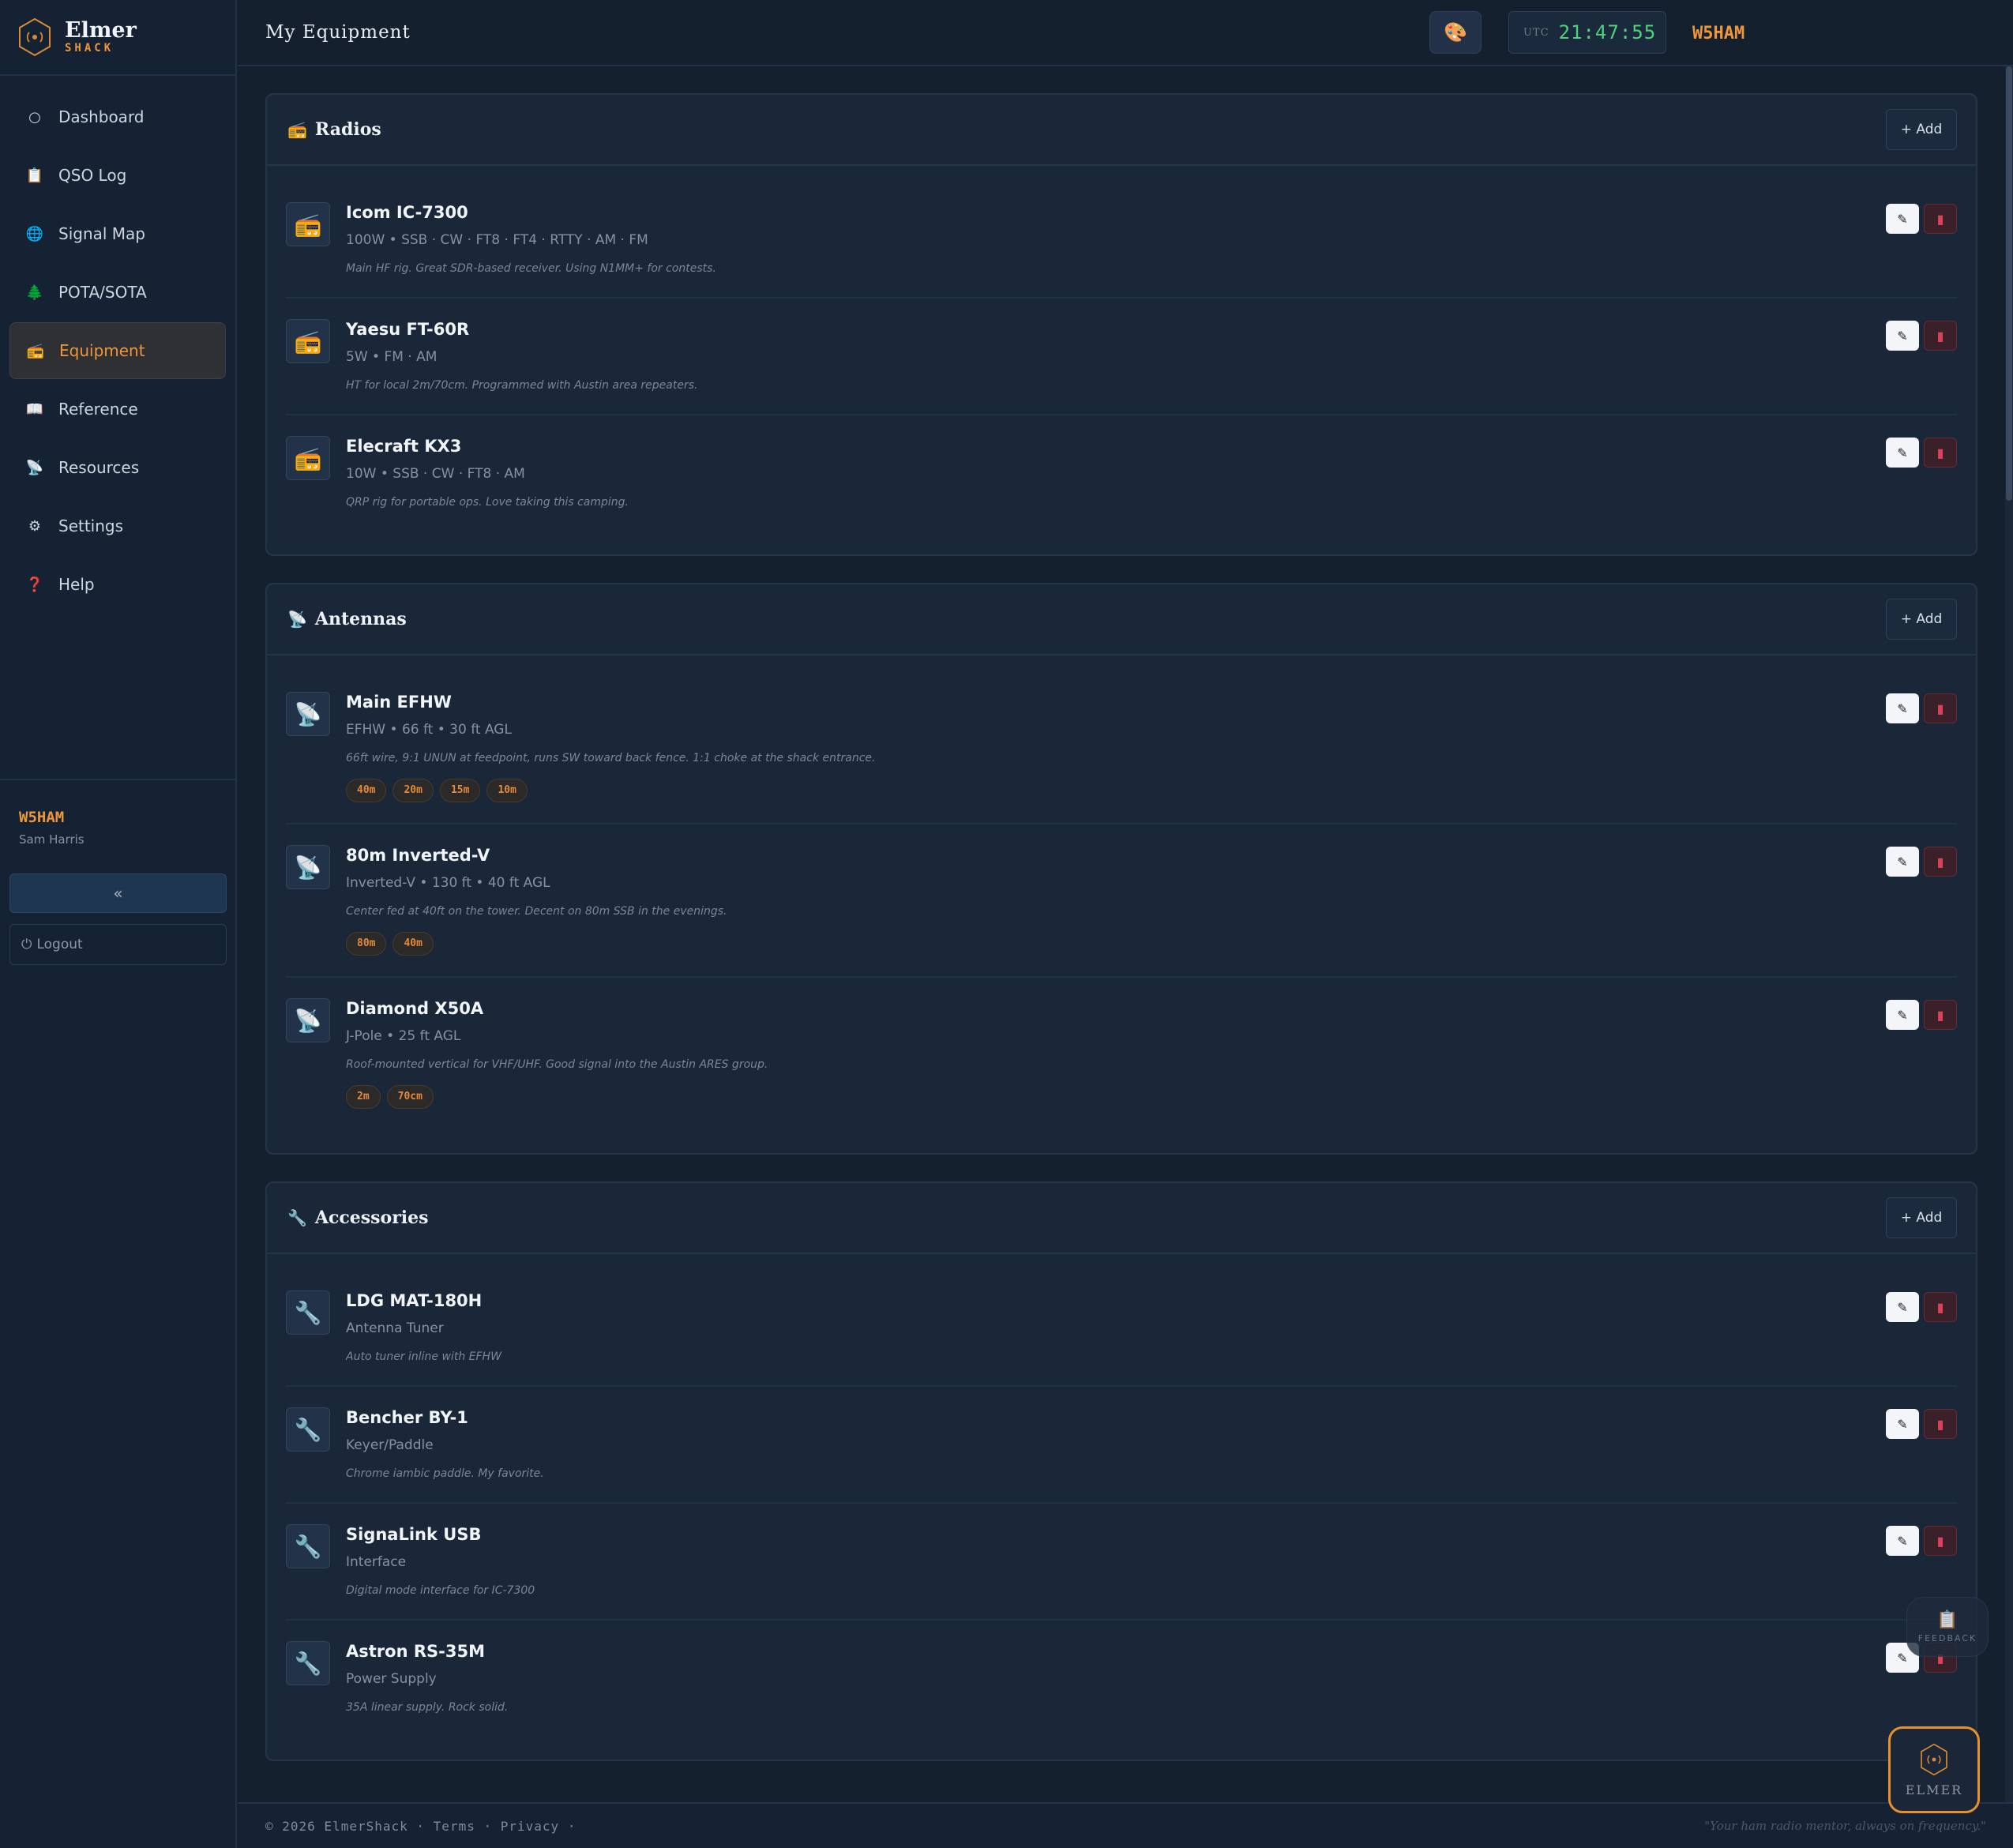 The width and height of the screenshot is (2013, 1848). What do you see at coordinates (117, 116) in the screenshot?
I see `sidebar-item-dashboard: ○ Dashboard` at bounding box center [117, 116].